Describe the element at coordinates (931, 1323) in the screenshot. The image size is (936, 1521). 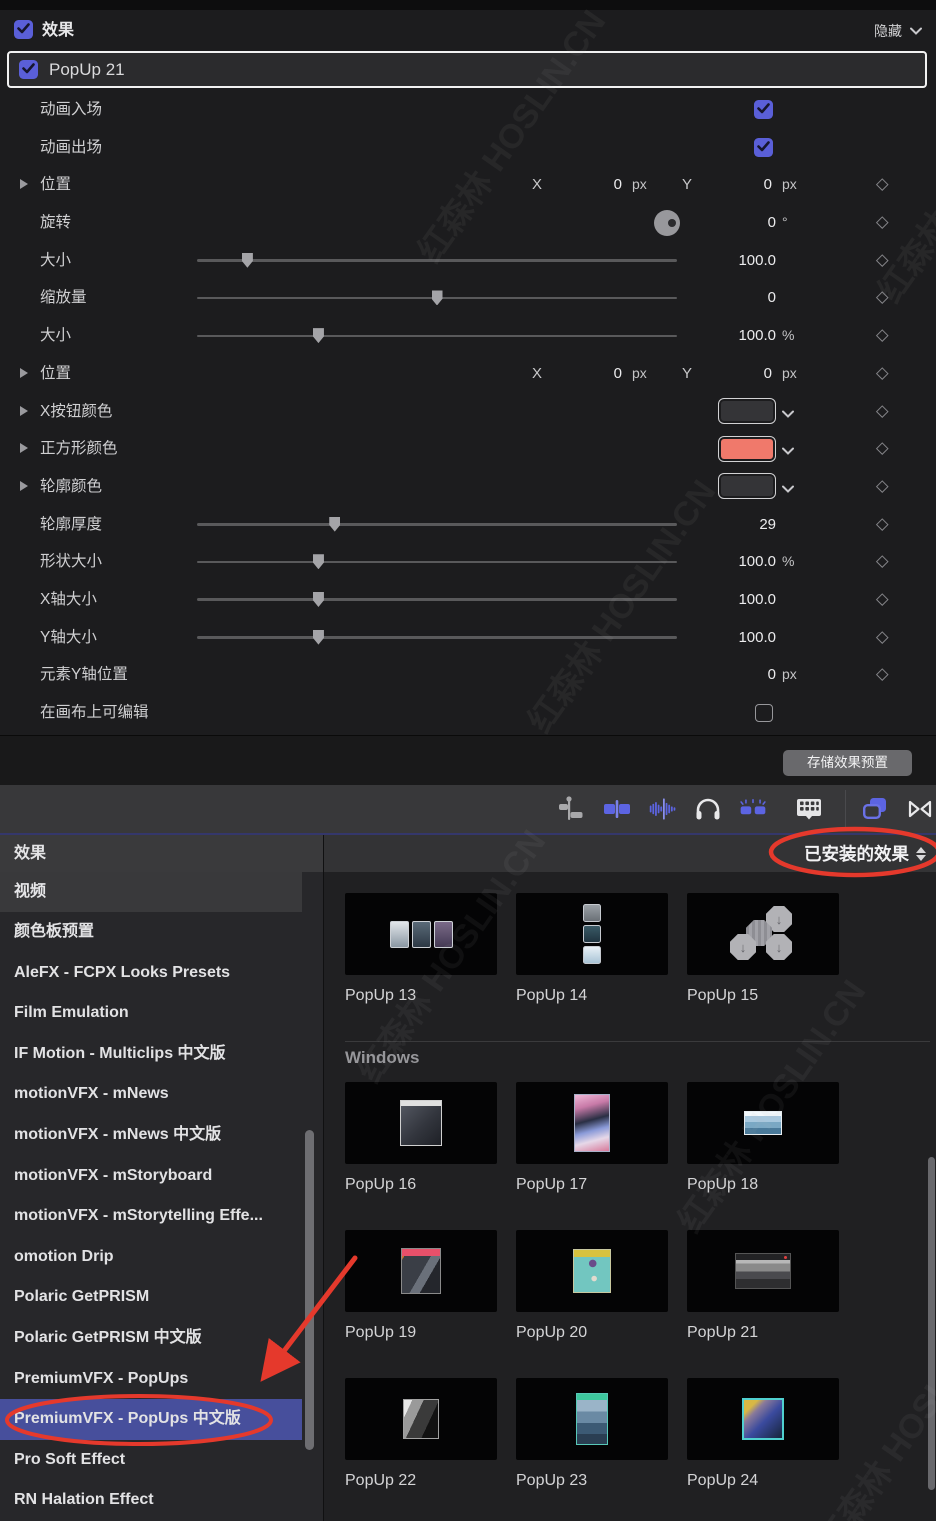
I see `grid-scrollbar` at that location.